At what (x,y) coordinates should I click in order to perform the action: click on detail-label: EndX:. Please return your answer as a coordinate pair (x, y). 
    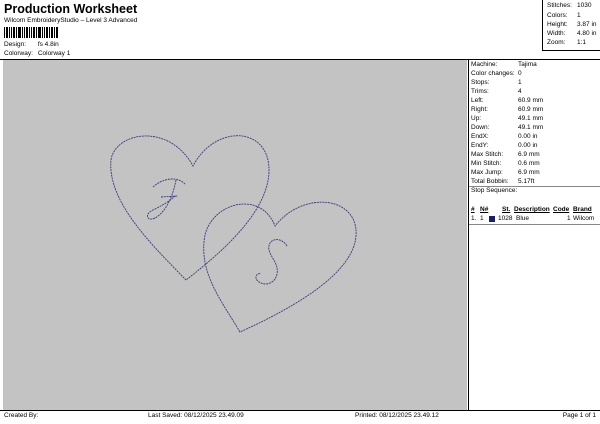
    Looking at the image, I should click on (480, 136).